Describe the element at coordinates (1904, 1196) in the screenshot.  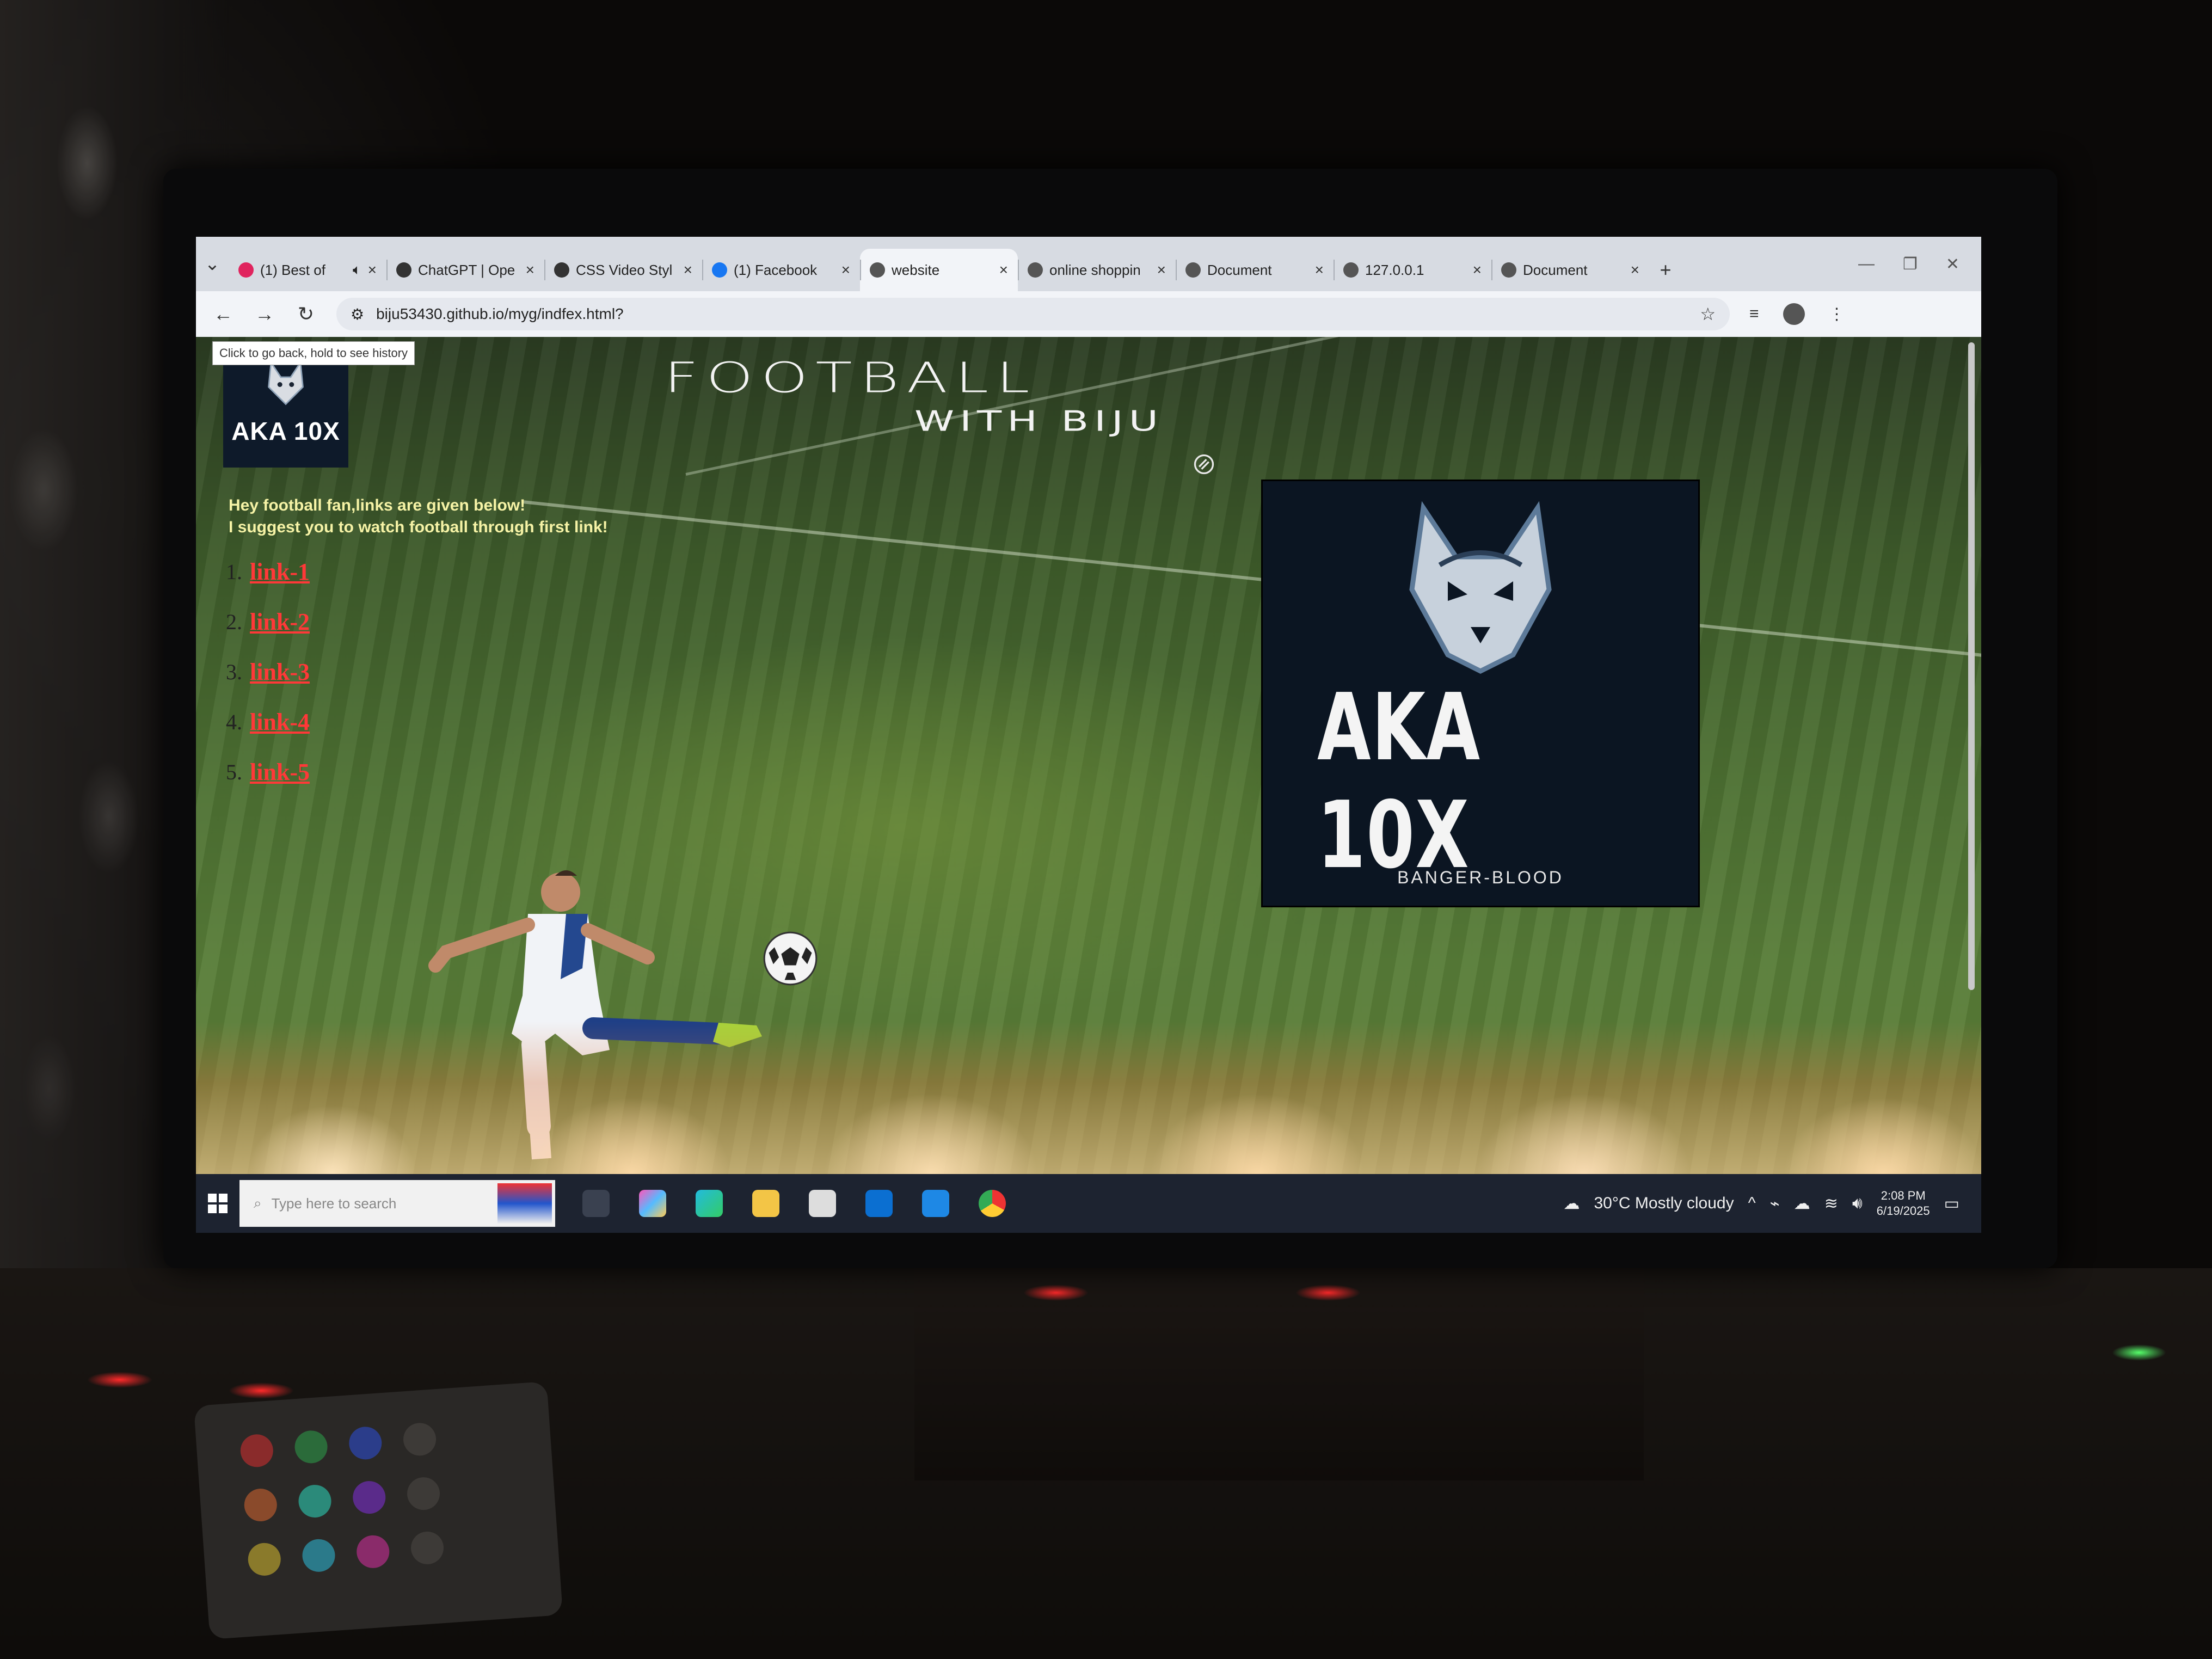
I see `clock-time: 2:08 PM` at that location.